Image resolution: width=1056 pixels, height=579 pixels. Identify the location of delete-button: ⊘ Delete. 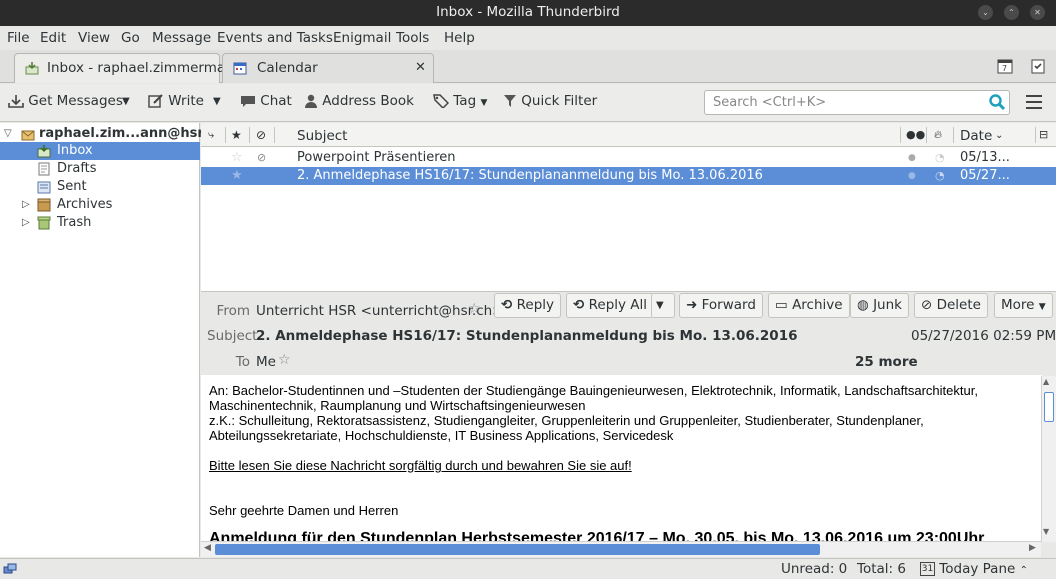
(951, 305).